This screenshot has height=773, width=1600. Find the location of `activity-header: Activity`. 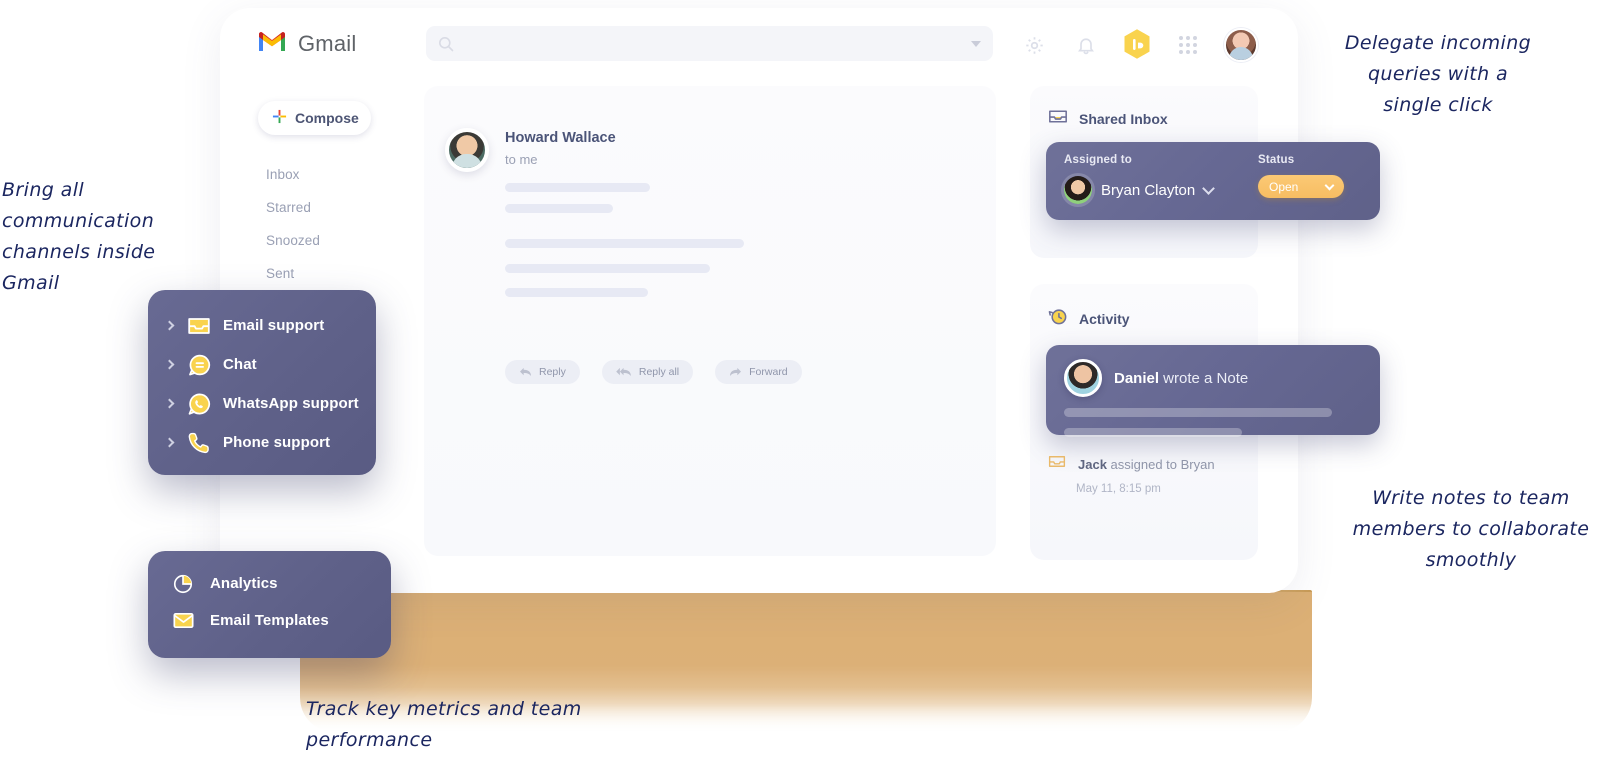

activity-header: Activity is located at coordinates (1144, 307).